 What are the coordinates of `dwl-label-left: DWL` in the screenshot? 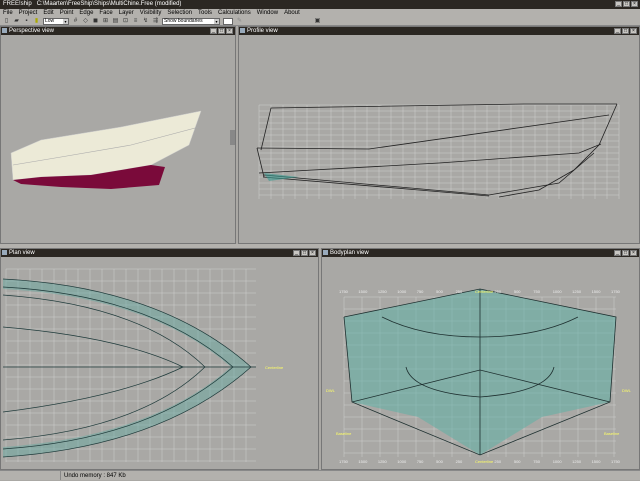 It's located at (331, 390).